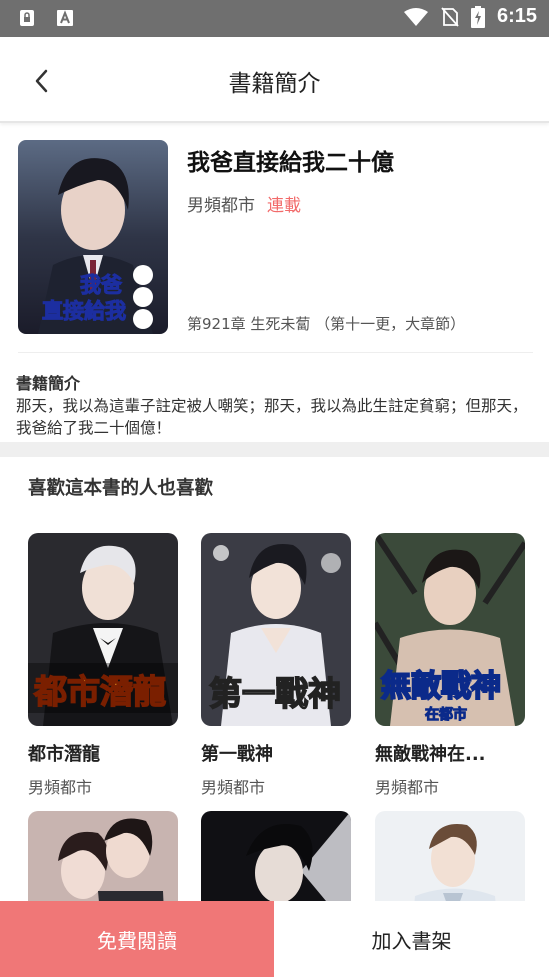 The width and height of the screenshot is (549, 977). I want to click on text-app-icon, so click(65, 18).